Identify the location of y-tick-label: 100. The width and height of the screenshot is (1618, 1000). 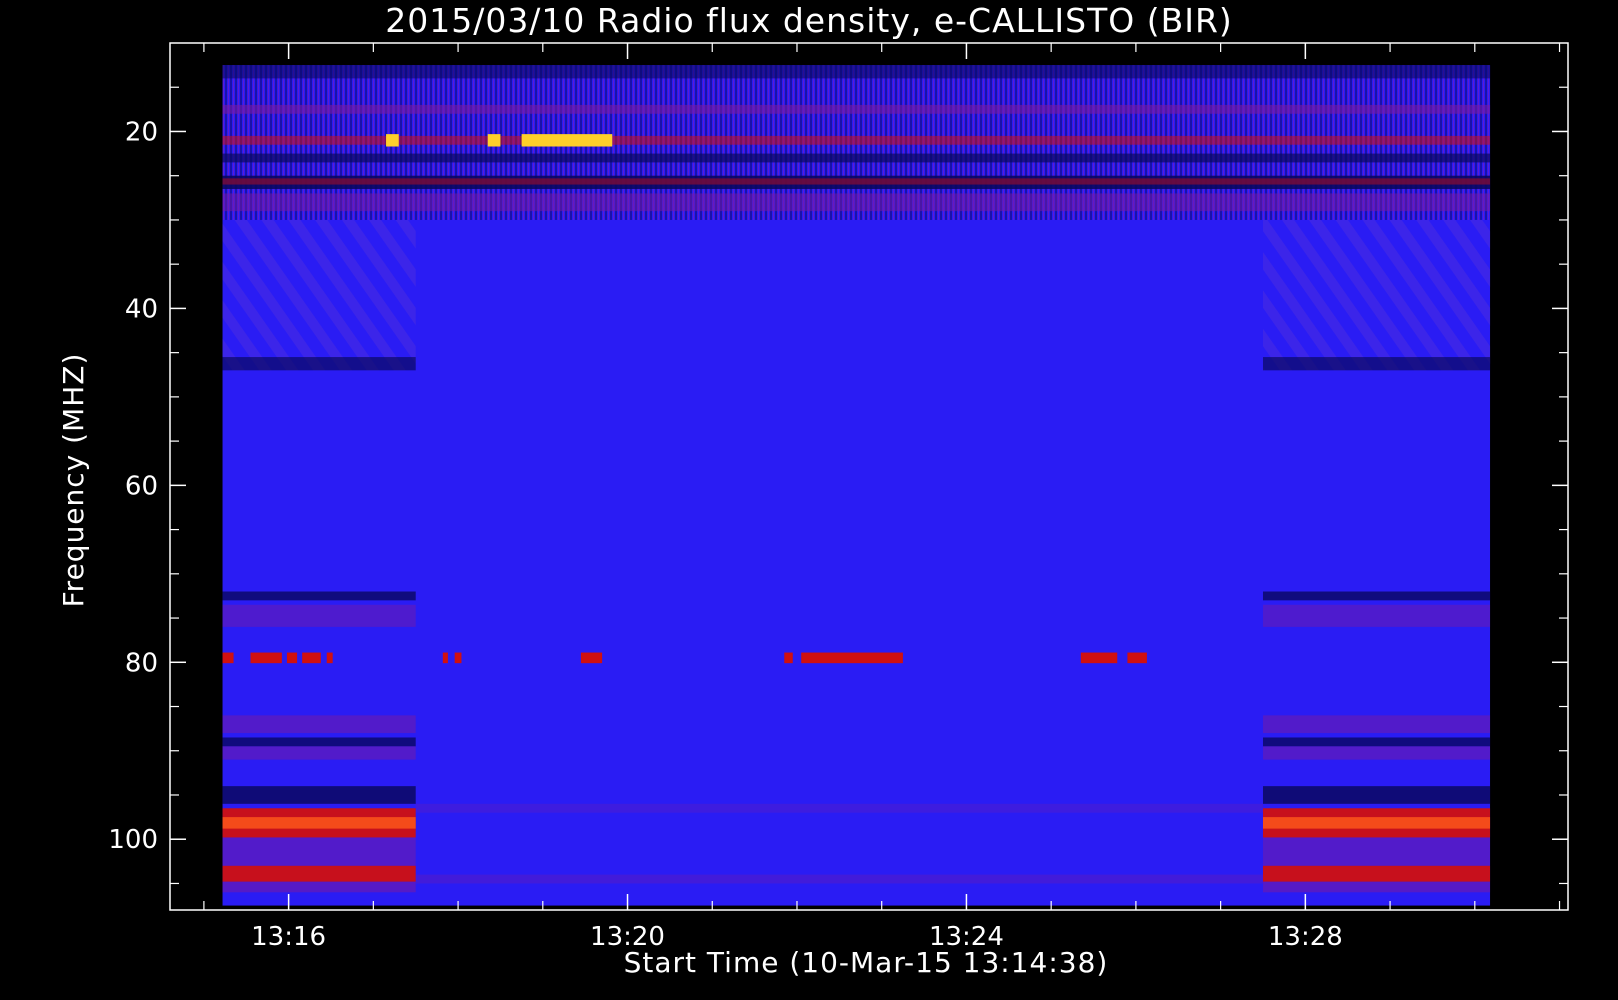
(133, 840).